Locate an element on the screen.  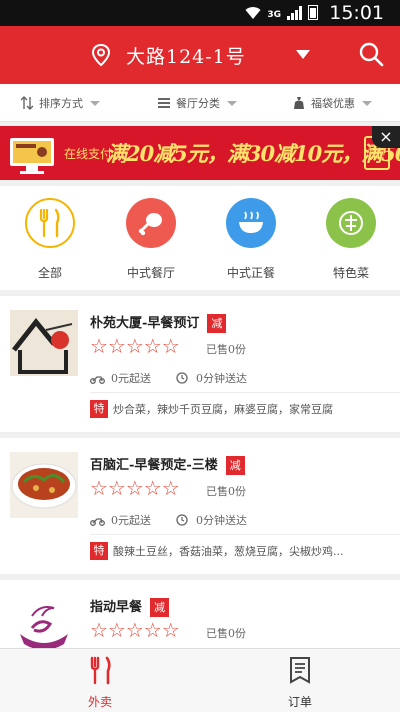
tab-orders: 订单 is located at coordinates (300, 682).